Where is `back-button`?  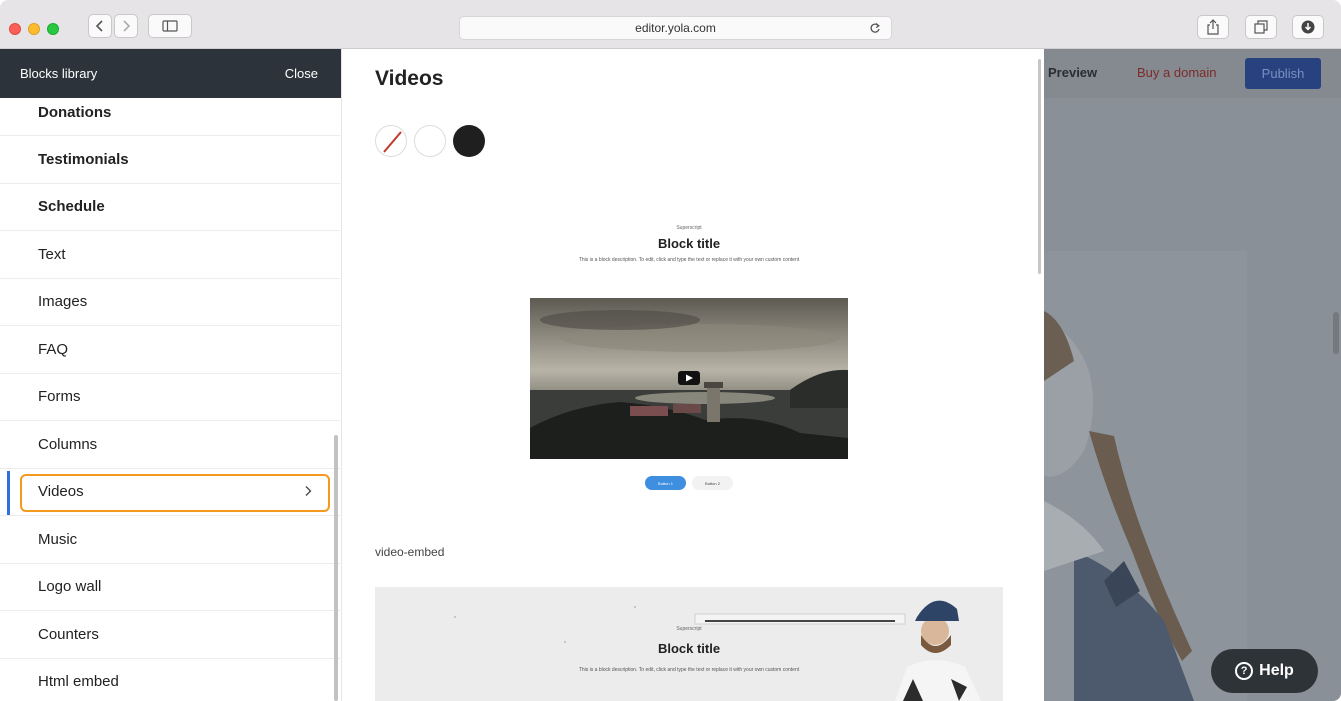 back-button is located at coordinates (100, 26).